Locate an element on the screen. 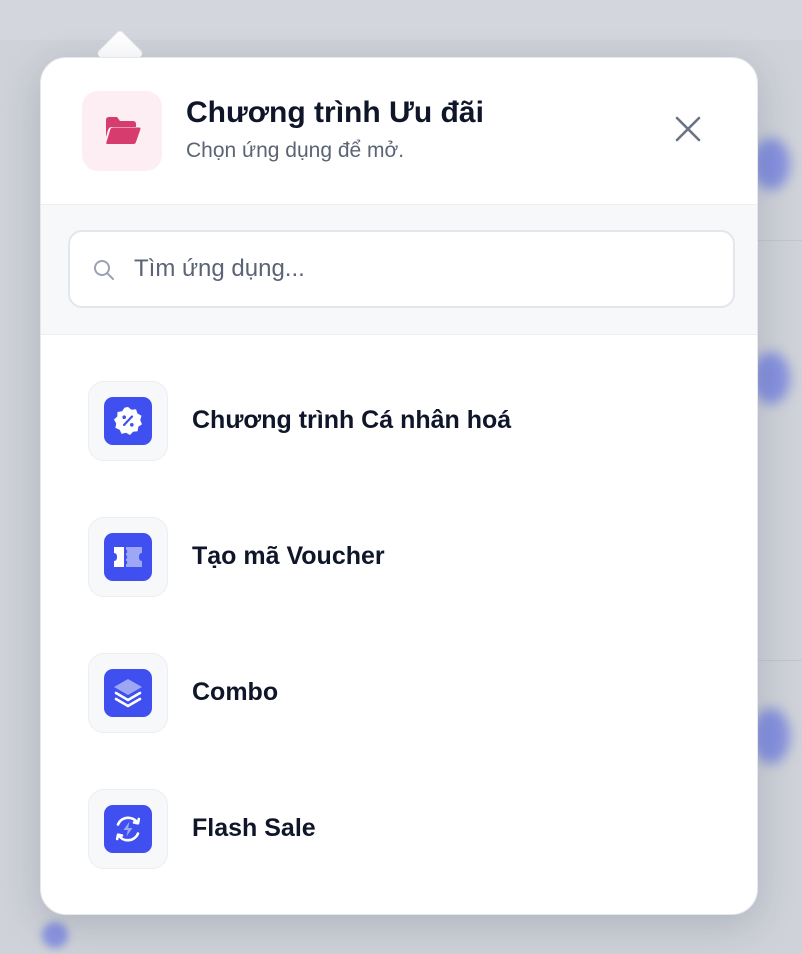 The image size is (802, 954). popover-header: Chương trình Ưu đãi Chọn ứng dụng để mở. is located at coordinates (399, 131).